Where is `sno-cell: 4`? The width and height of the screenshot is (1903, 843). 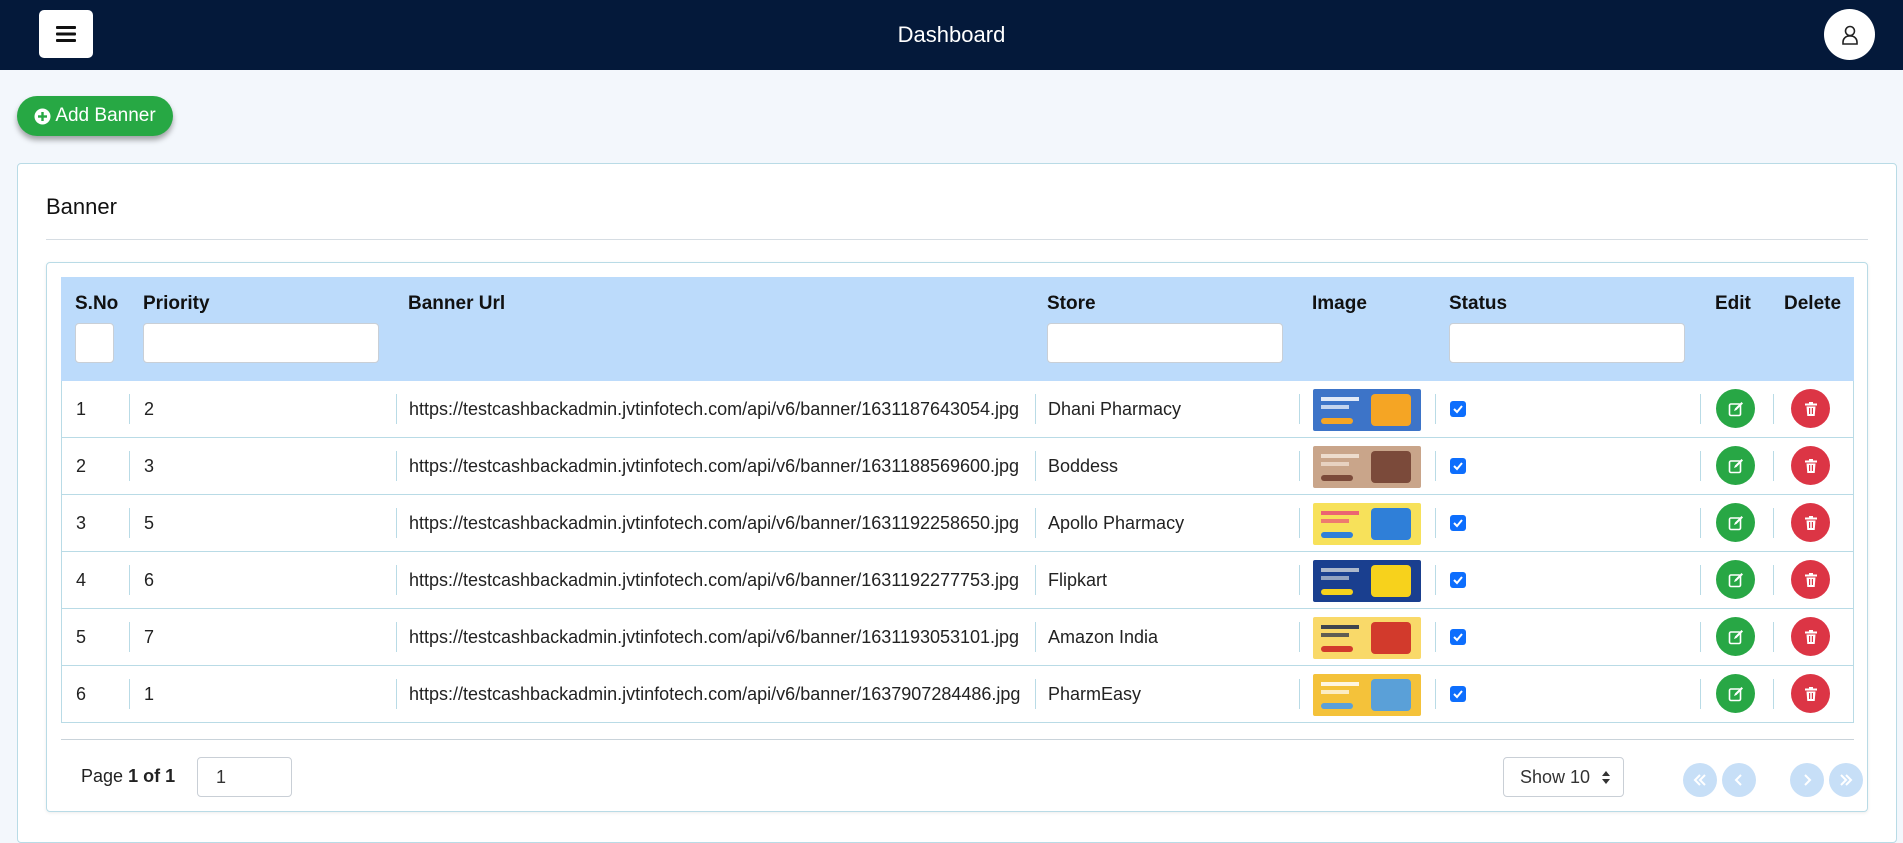 sno-cell: 4 is located at coordinates (81, 580).